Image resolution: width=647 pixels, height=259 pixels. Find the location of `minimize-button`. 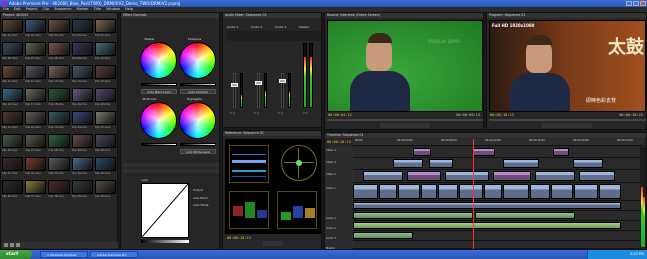

minimize-button is located at coordinates (629, 3).